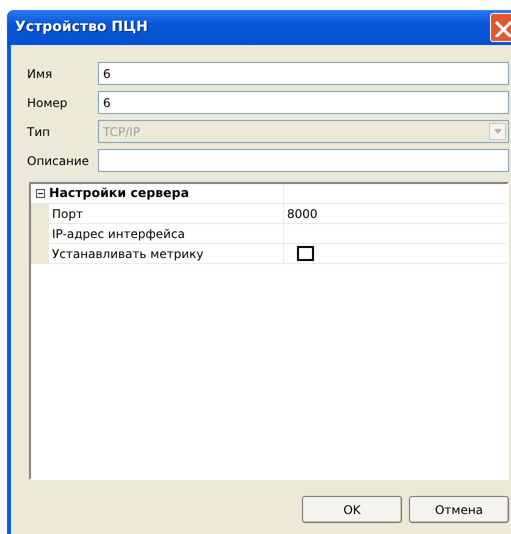 Image resolution: width=511 pixels, height=534 pixels. What do you see at coordinates (166, 234) in the screenshot?
I see `property-name: IP-адрес интерфейса` at bounding box center [166, 234].